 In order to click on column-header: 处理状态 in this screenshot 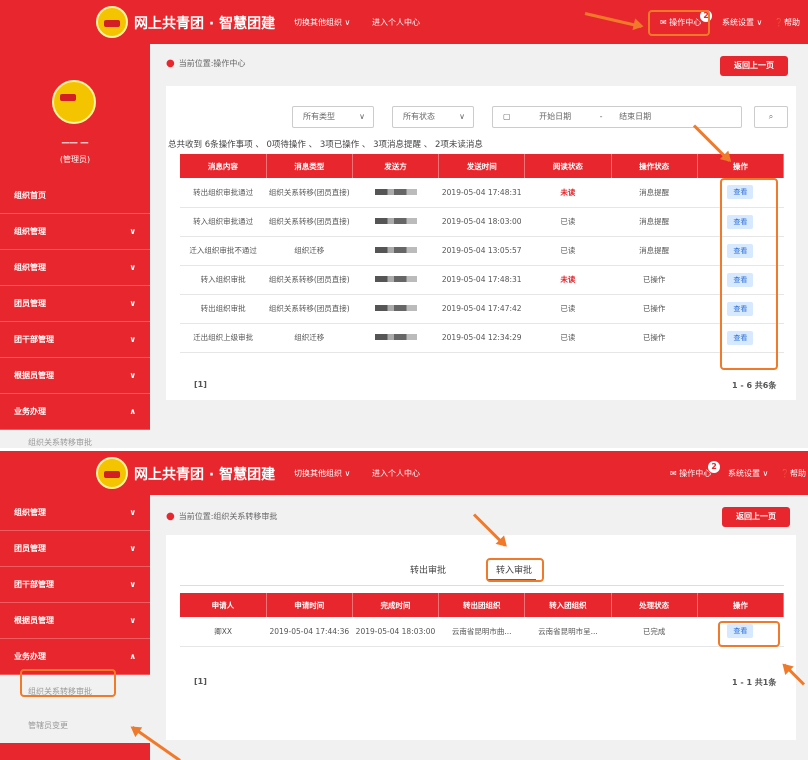, I will do `click(654, 605)`.